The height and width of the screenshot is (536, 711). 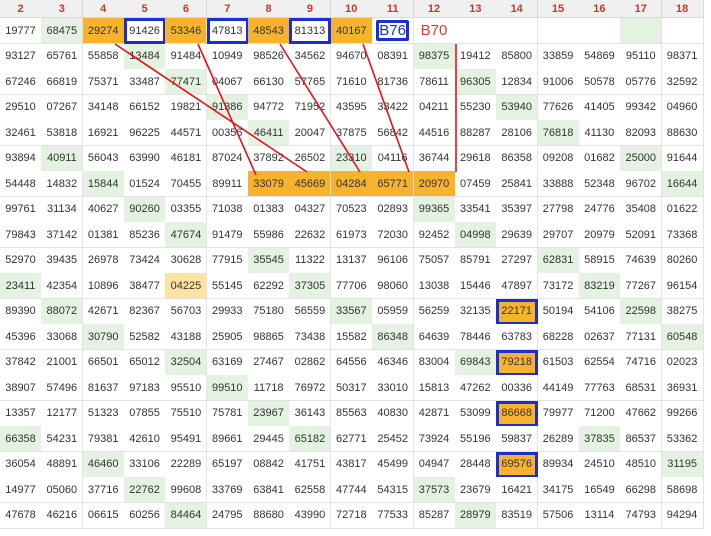 What do you see at coordinates (558, 362) in the screenshot?
I see `grid-cell: 61503` at bounding box center [558, 362].